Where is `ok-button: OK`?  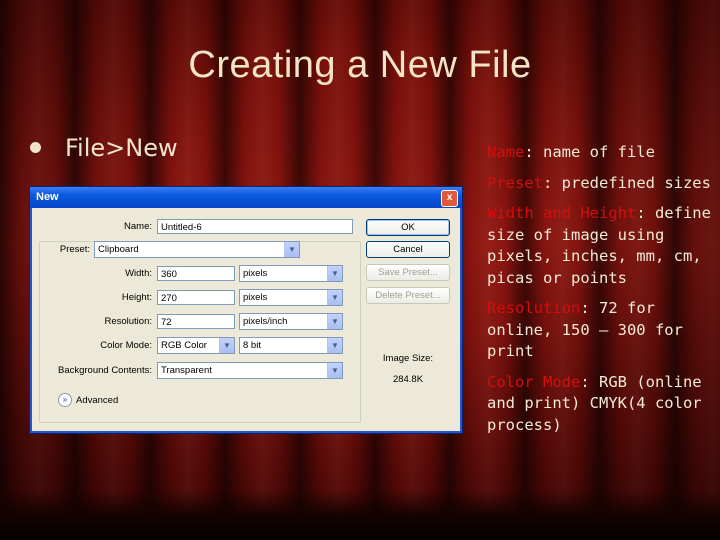
ok-button: OK is located at coordinates (408, 227).